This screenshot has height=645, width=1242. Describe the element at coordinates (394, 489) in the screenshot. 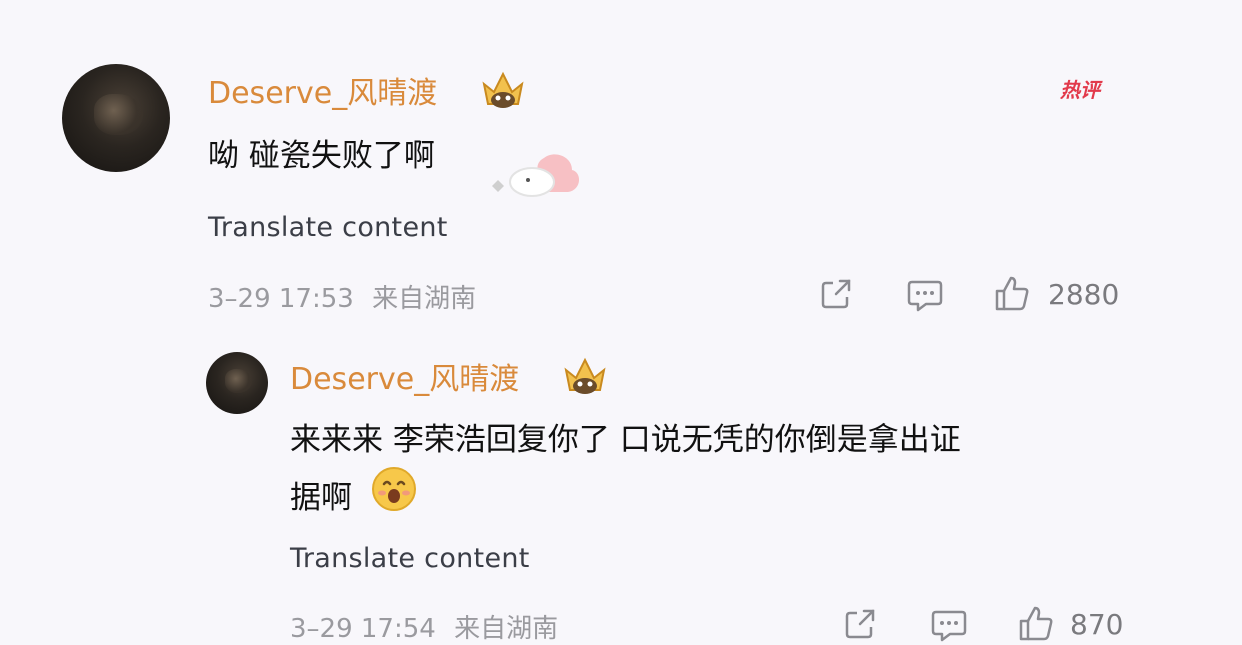

I see `smile-emoji-icon` at that location.